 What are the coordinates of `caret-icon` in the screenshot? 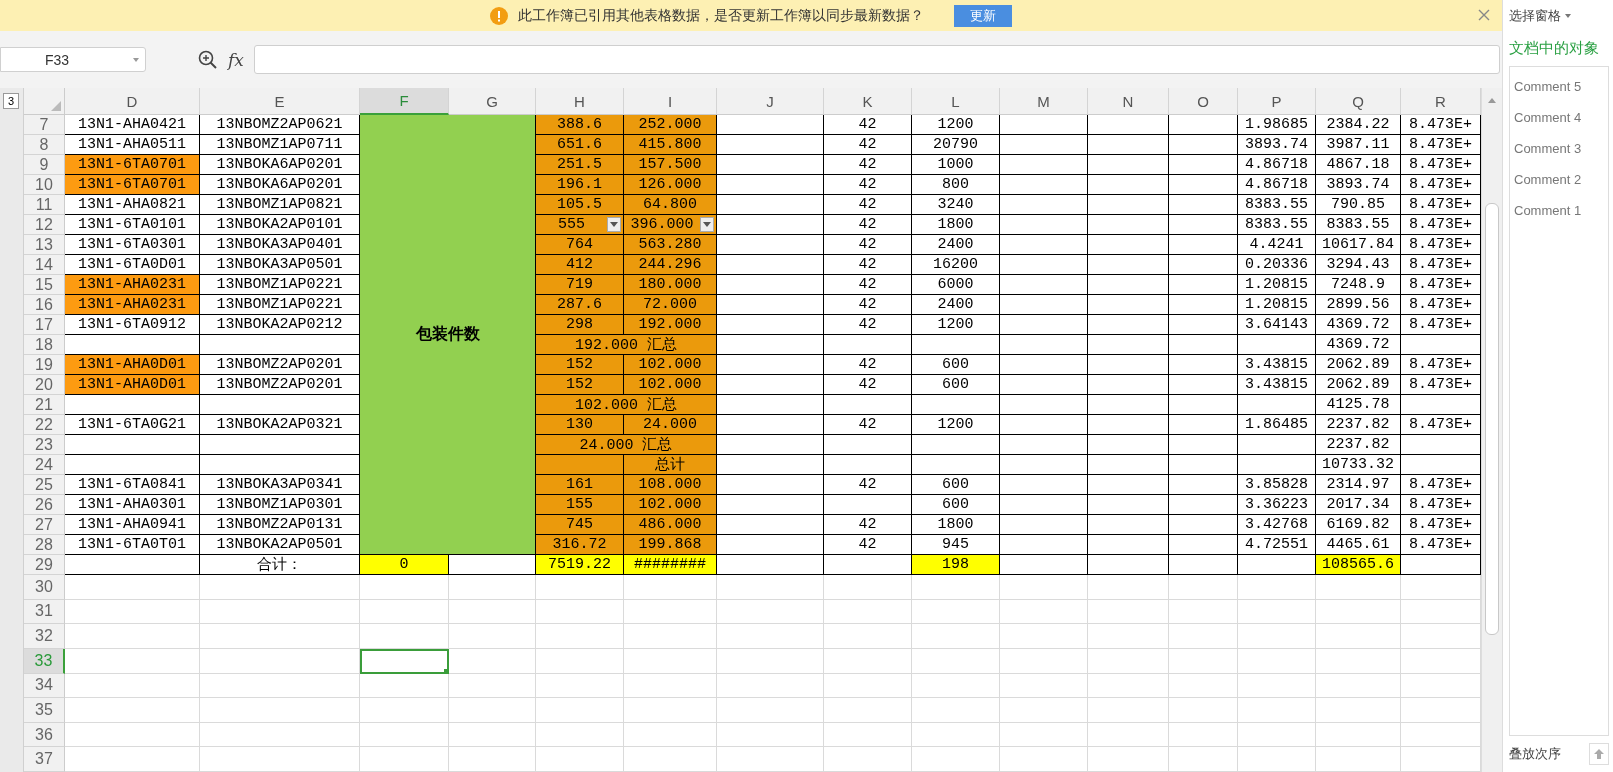 It's located at (1568, 15).